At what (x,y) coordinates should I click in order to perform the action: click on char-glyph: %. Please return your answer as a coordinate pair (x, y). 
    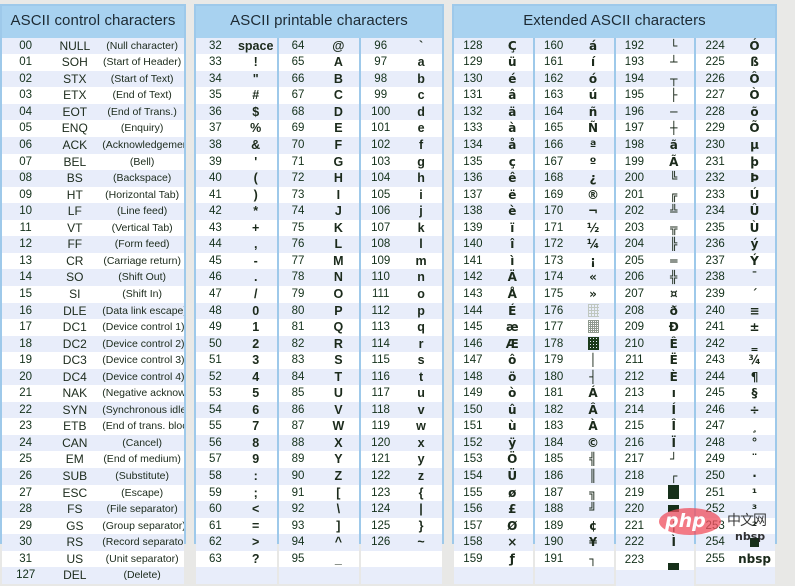
    Looking at the image, I should click on (256, 128).